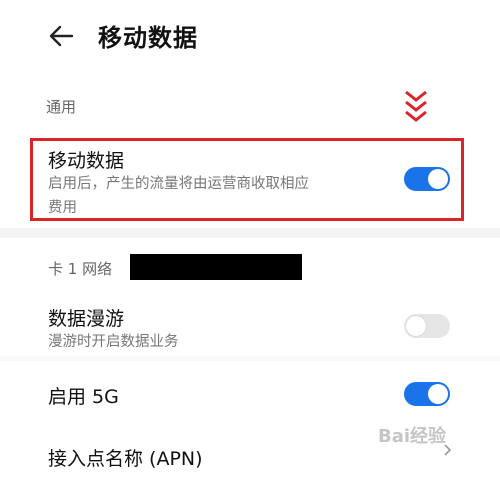 Image resolution: width=500 pixels, height=480 pixels. I want to click on data-roaming-toggle, so click(427, 326).